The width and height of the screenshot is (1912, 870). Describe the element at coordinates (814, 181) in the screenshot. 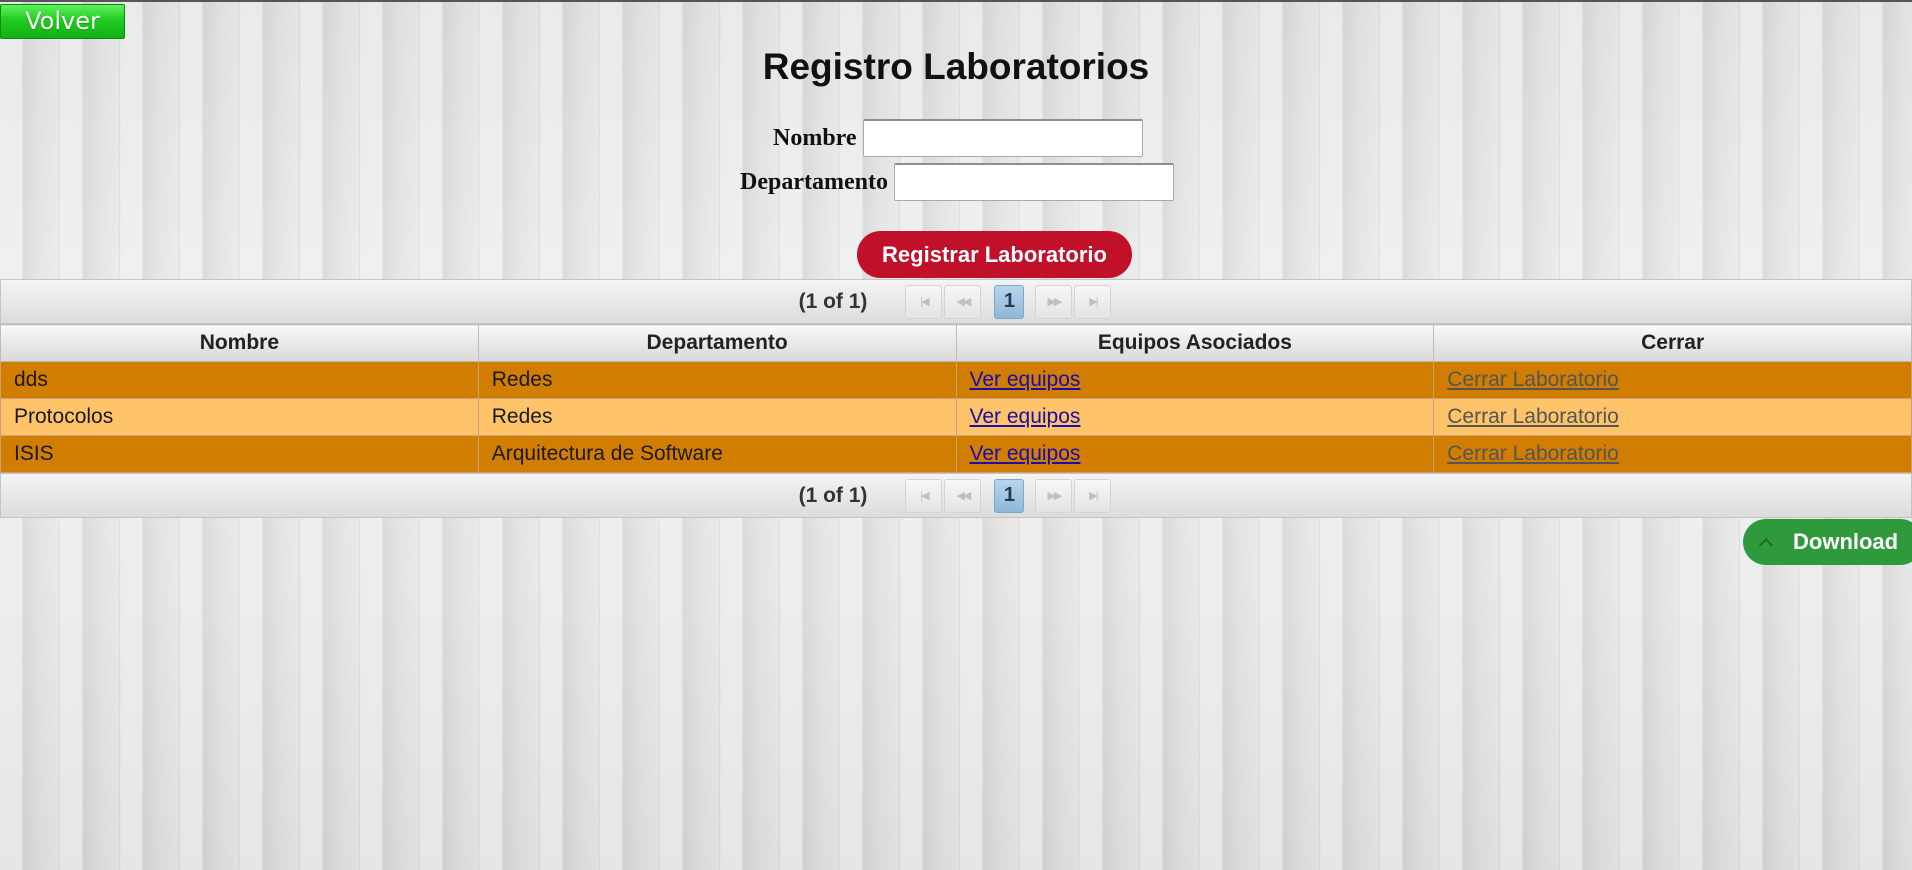

I see `departamento-label: Departamento` at that location.